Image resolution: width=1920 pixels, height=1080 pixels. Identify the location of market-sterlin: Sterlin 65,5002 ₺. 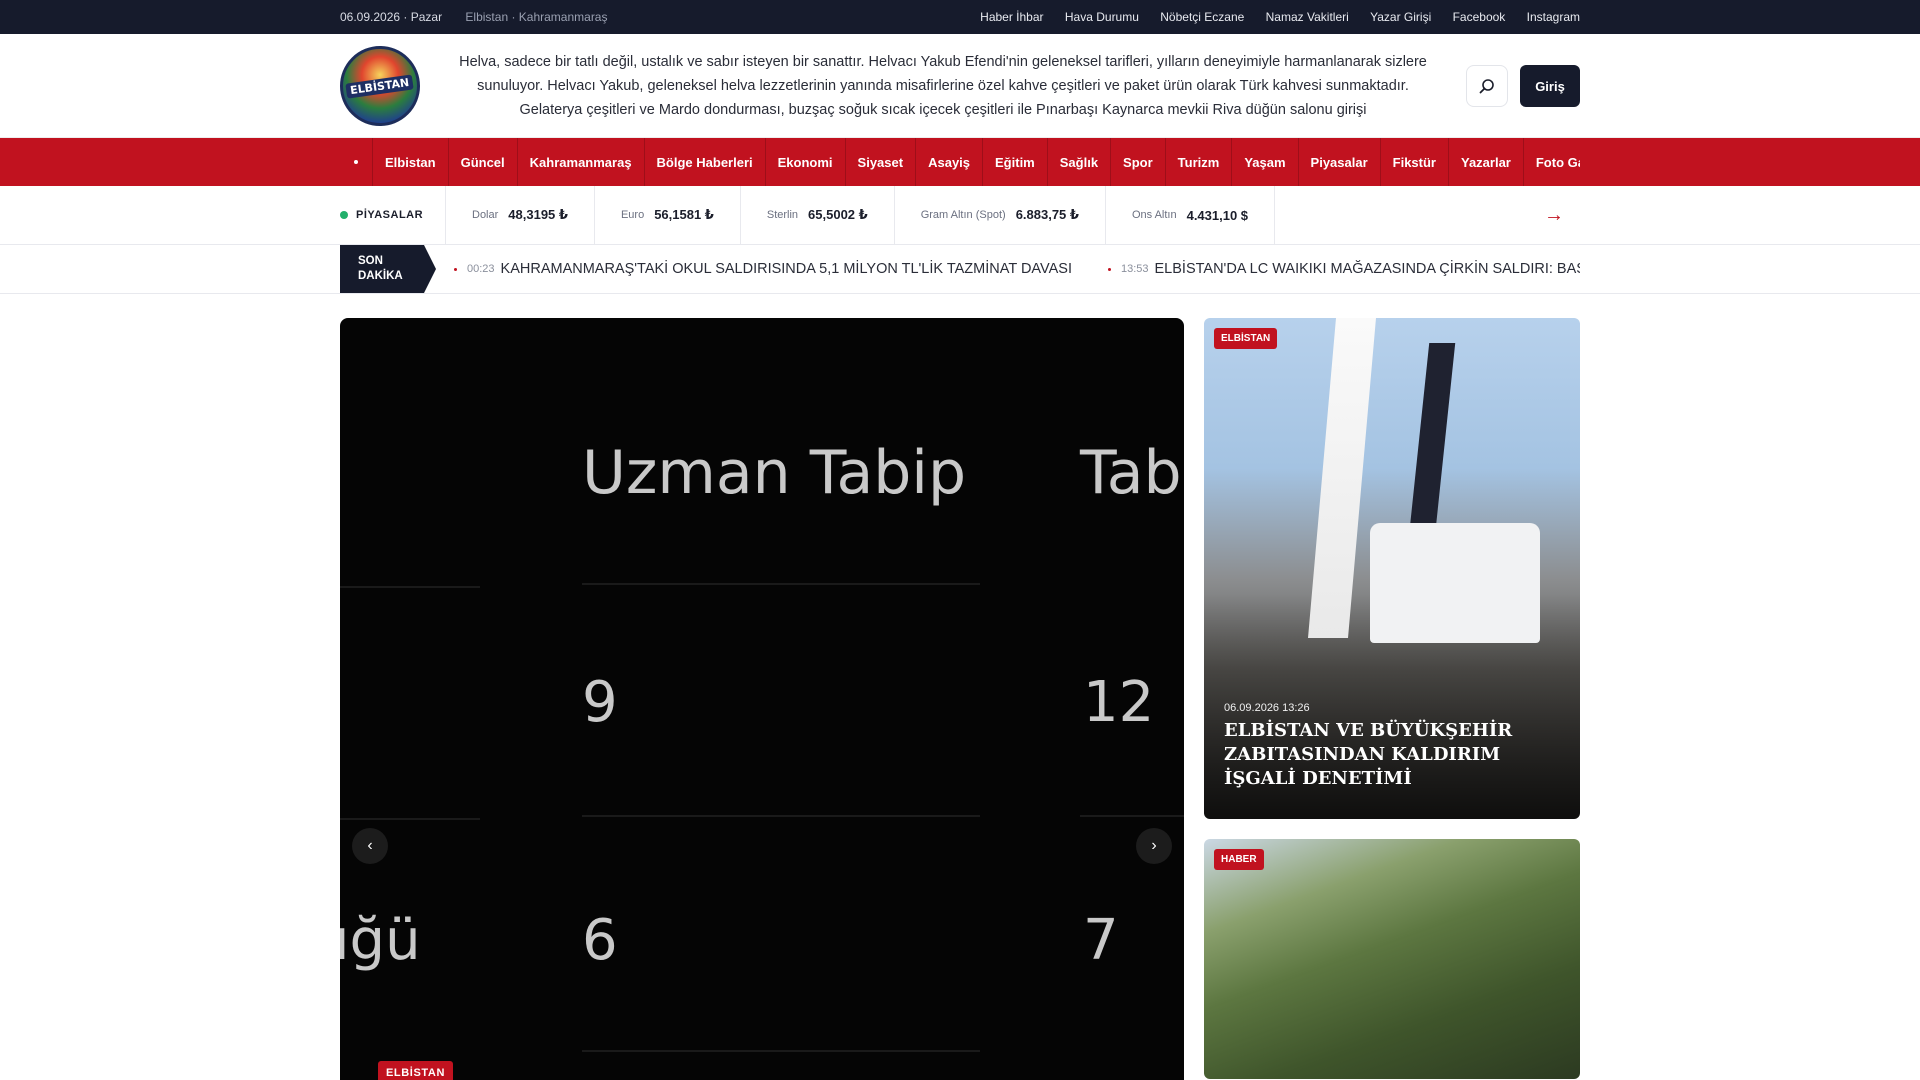
(818, 215).